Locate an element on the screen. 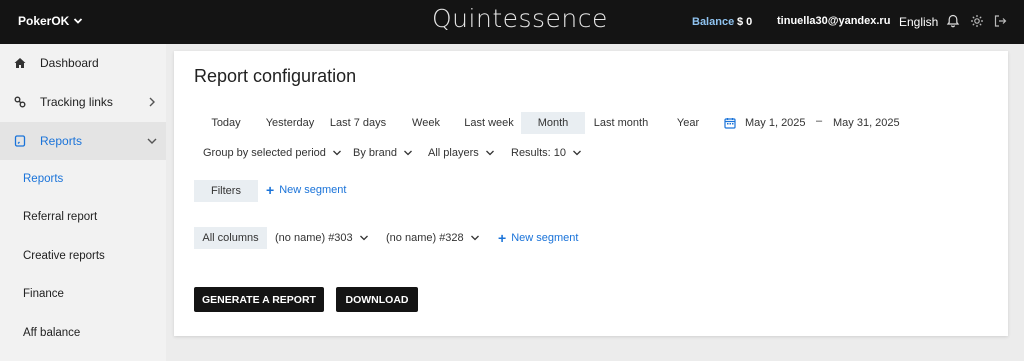  date-from: May 1, 2025 is located at coordinates (775, 123).